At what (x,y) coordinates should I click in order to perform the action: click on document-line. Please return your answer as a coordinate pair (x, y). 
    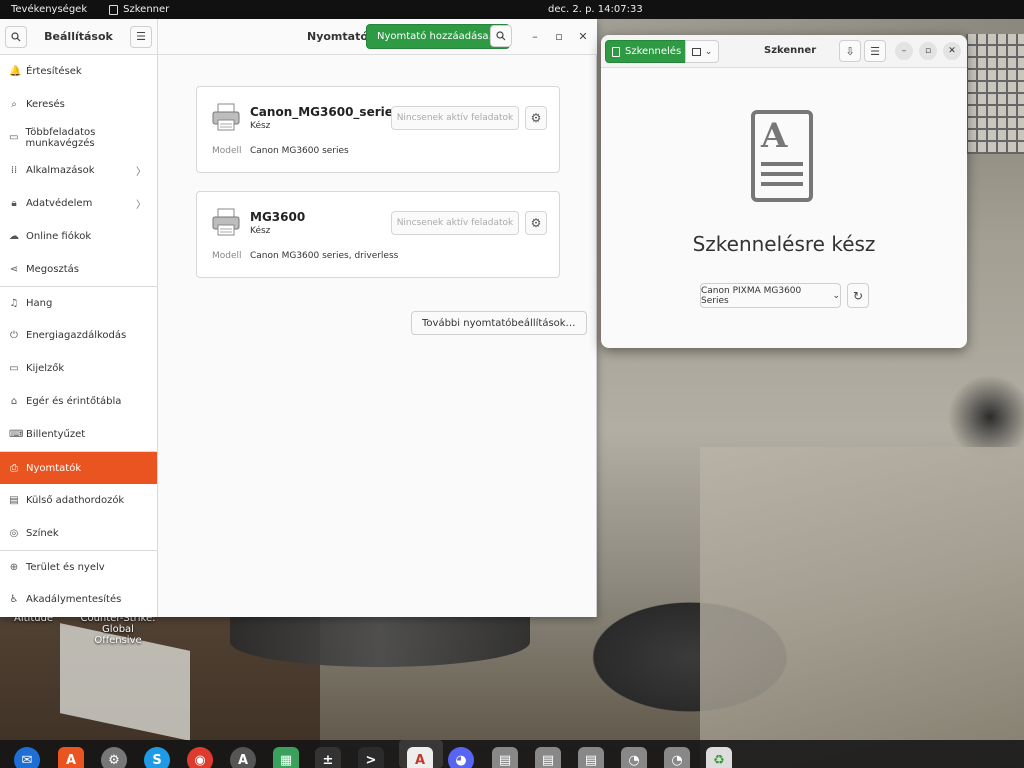
    Looking at the image, I should click on (782, 164).